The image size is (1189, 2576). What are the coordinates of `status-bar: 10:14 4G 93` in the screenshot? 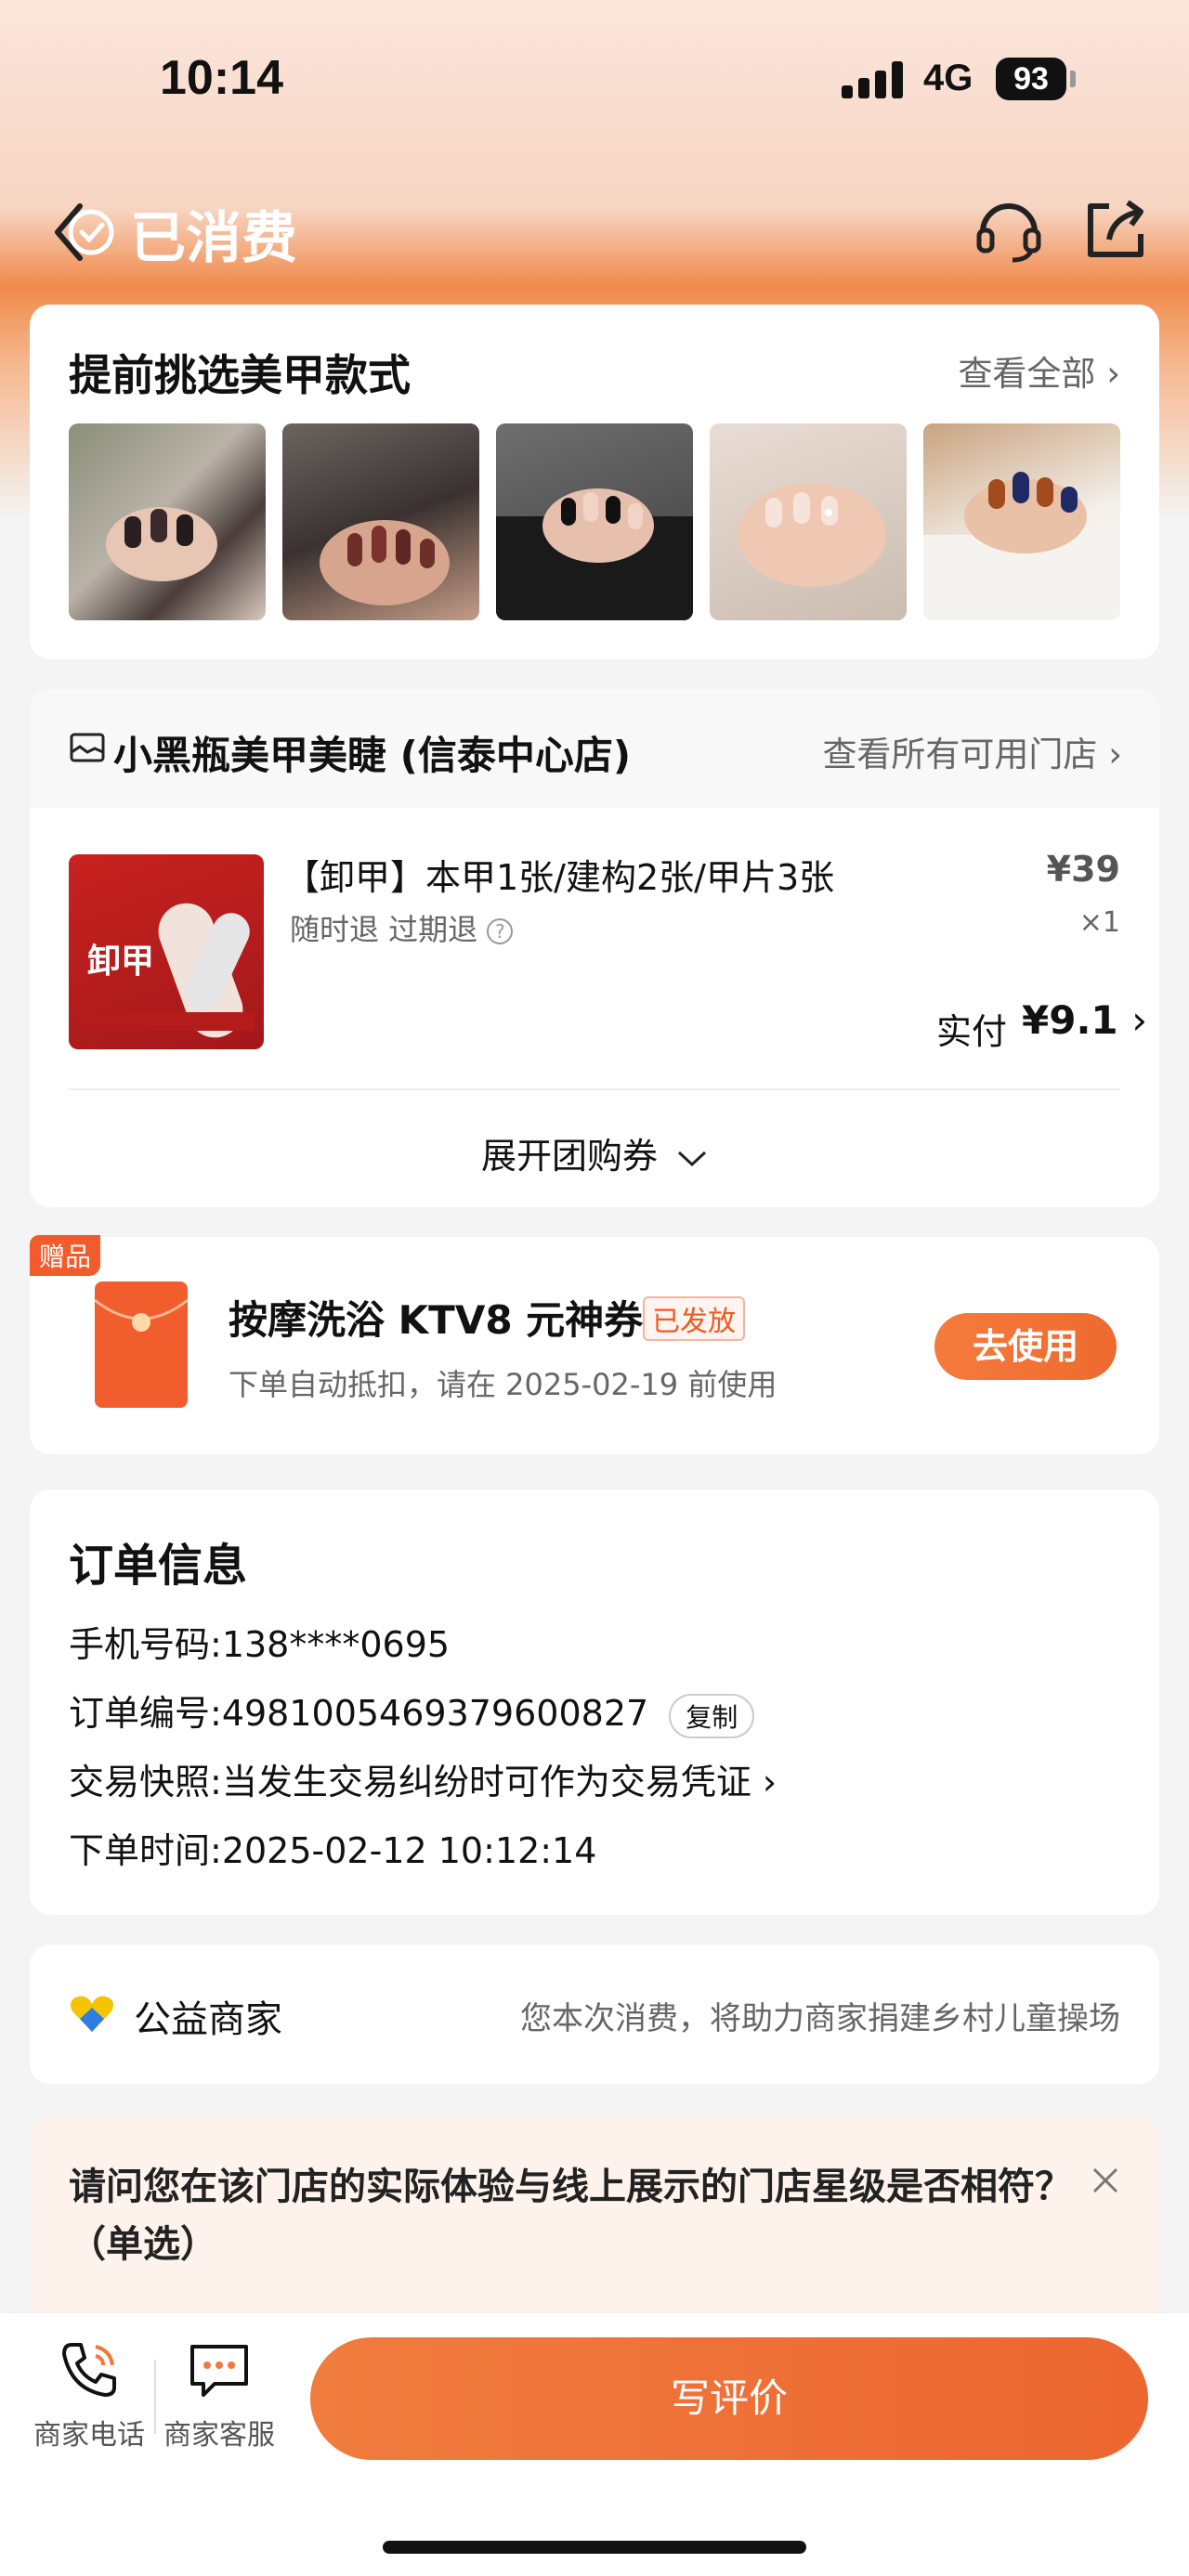 It's located at (594, 75).